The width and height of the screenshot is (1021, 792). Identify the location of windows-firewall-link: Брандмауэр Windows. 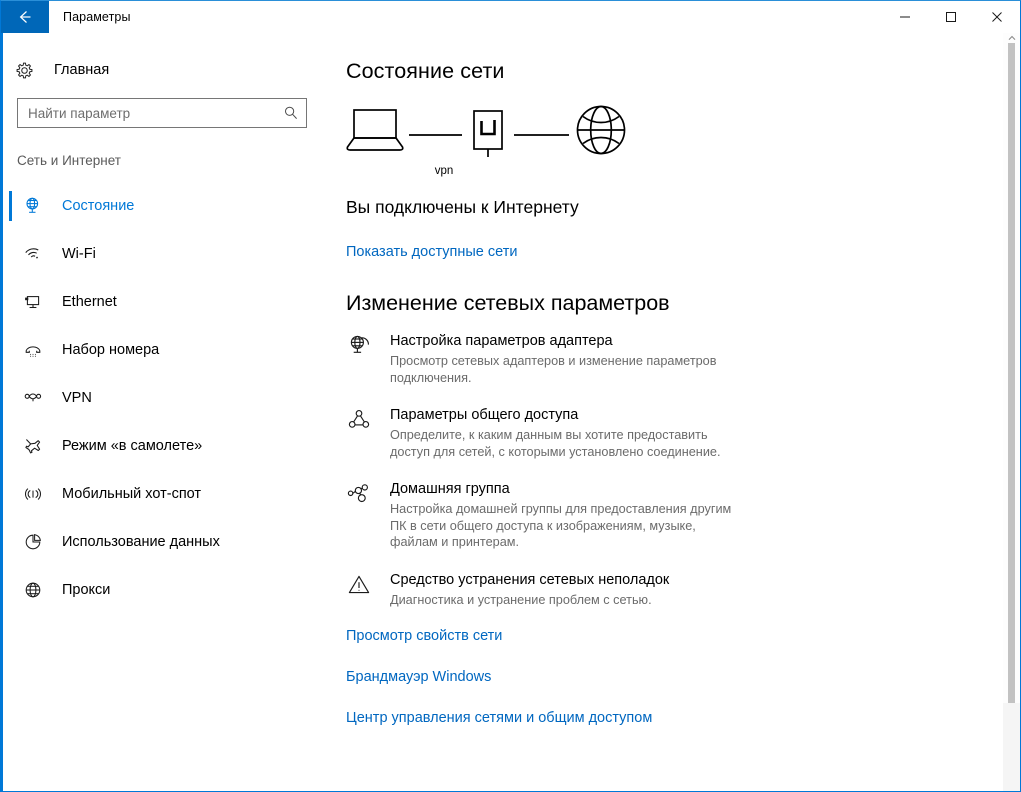
(683, 677).